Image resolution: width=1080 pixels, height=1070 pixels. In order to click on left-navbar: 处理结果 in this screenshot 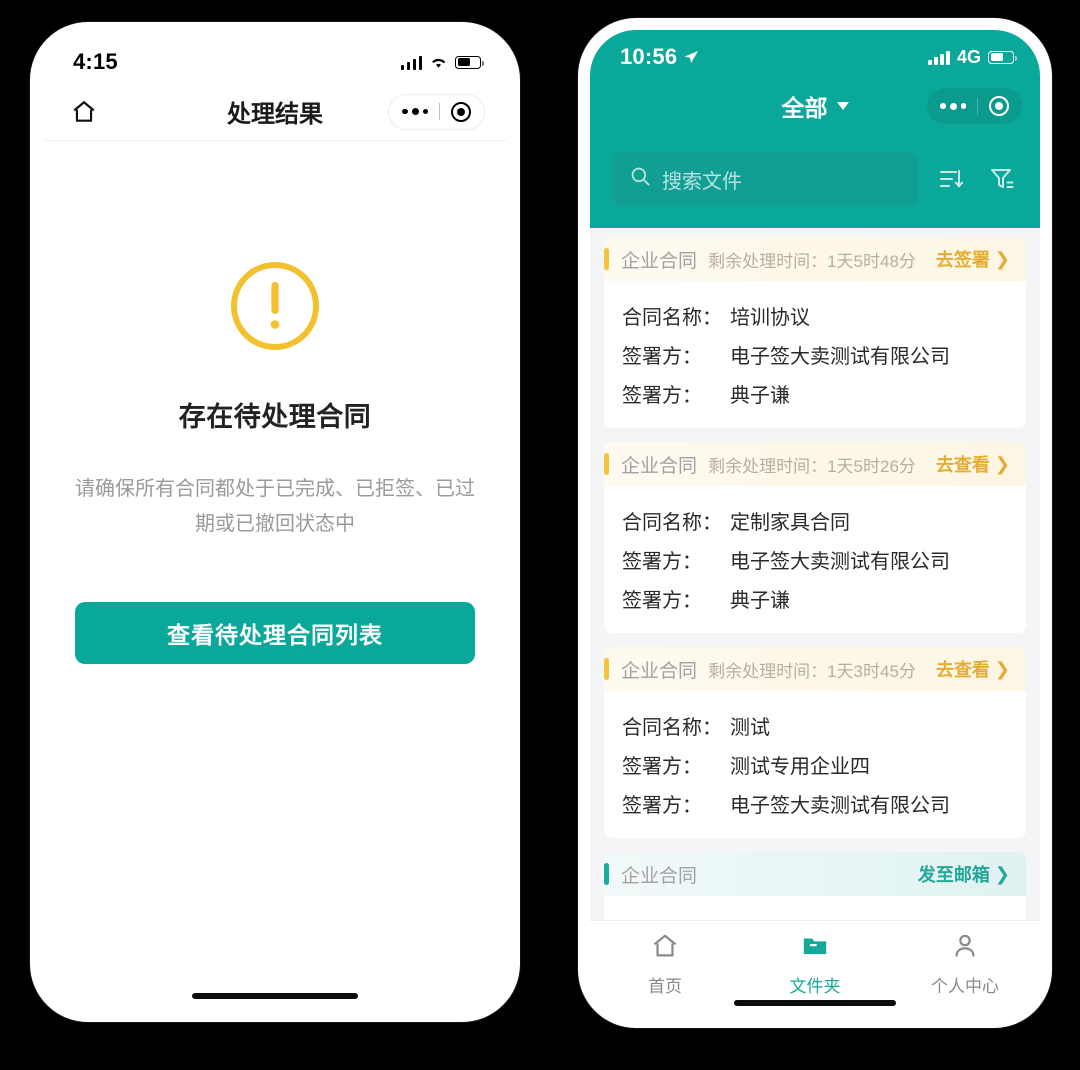, I will do `click(275, 112)`.